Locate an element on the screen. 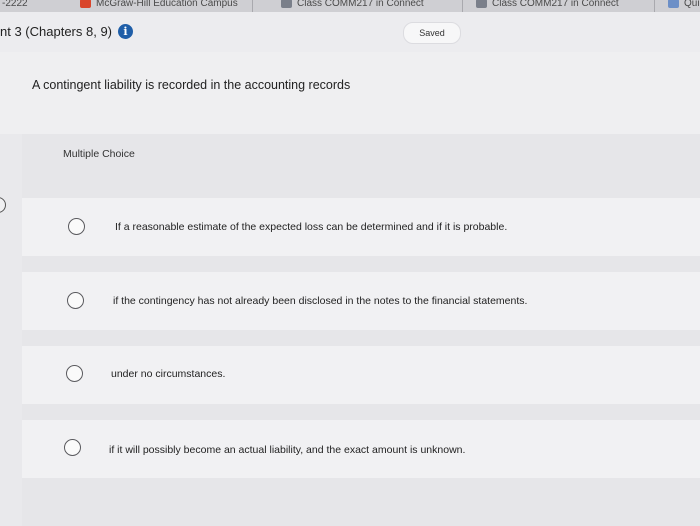 The image size is (700, 526). tab-label: McGraw-Hill Education Campus is located at coordinates (167, 4).